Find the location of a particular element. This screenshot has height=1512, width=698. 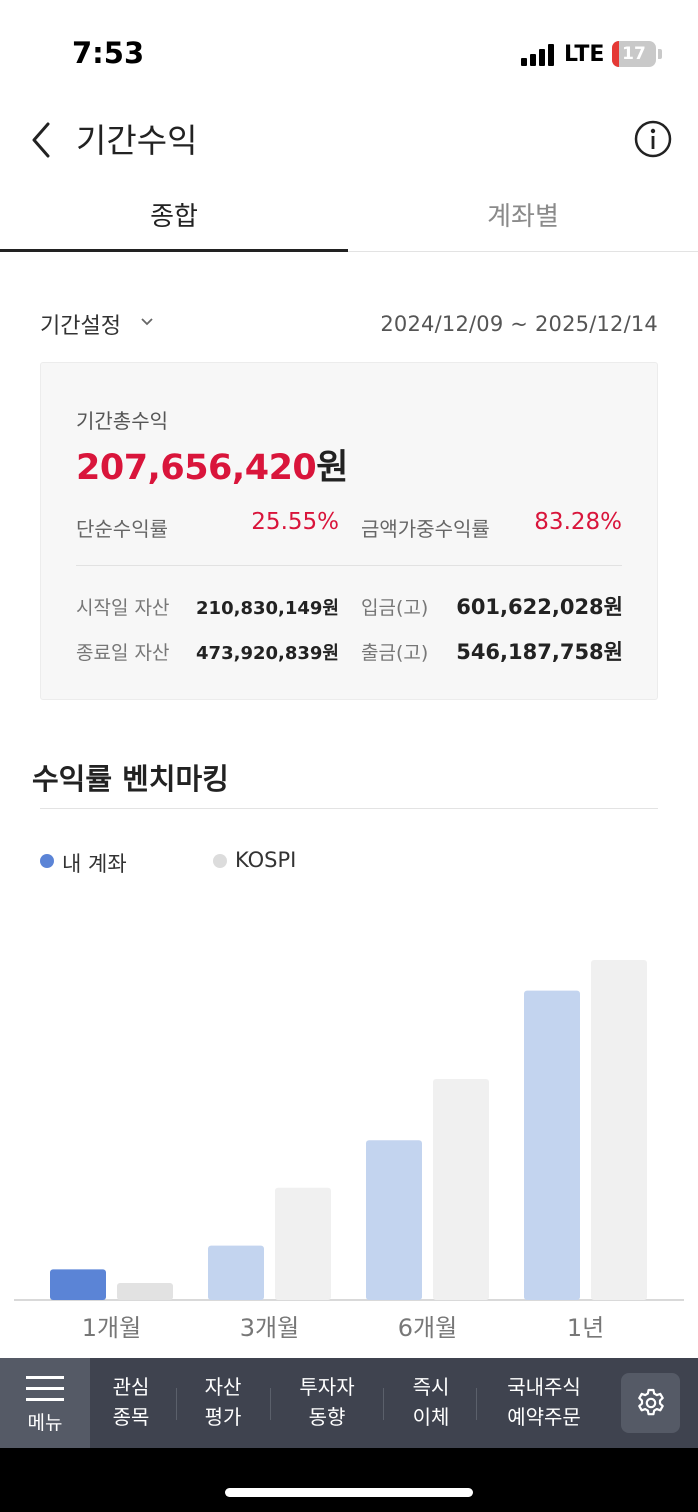

menu-label: 메뉴 is located at coordinates (45, 1423).